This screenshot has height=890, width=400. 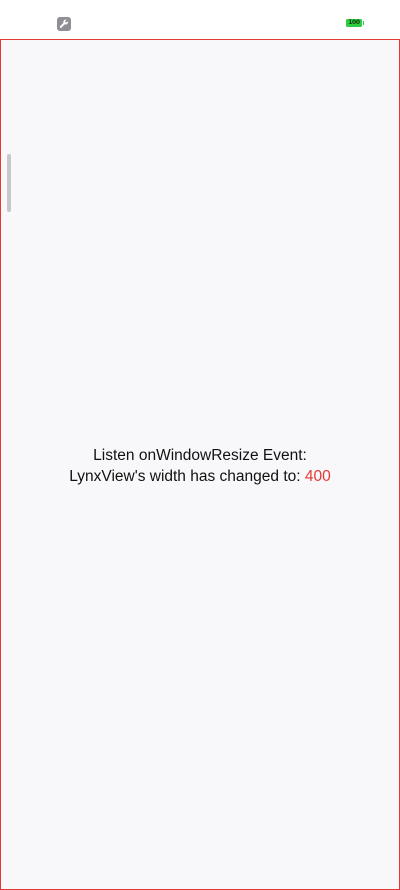 What do you see at coordinates (200, 19) in the screenshot?
I see `status-bar: 100` at bounding box center [200, 19].